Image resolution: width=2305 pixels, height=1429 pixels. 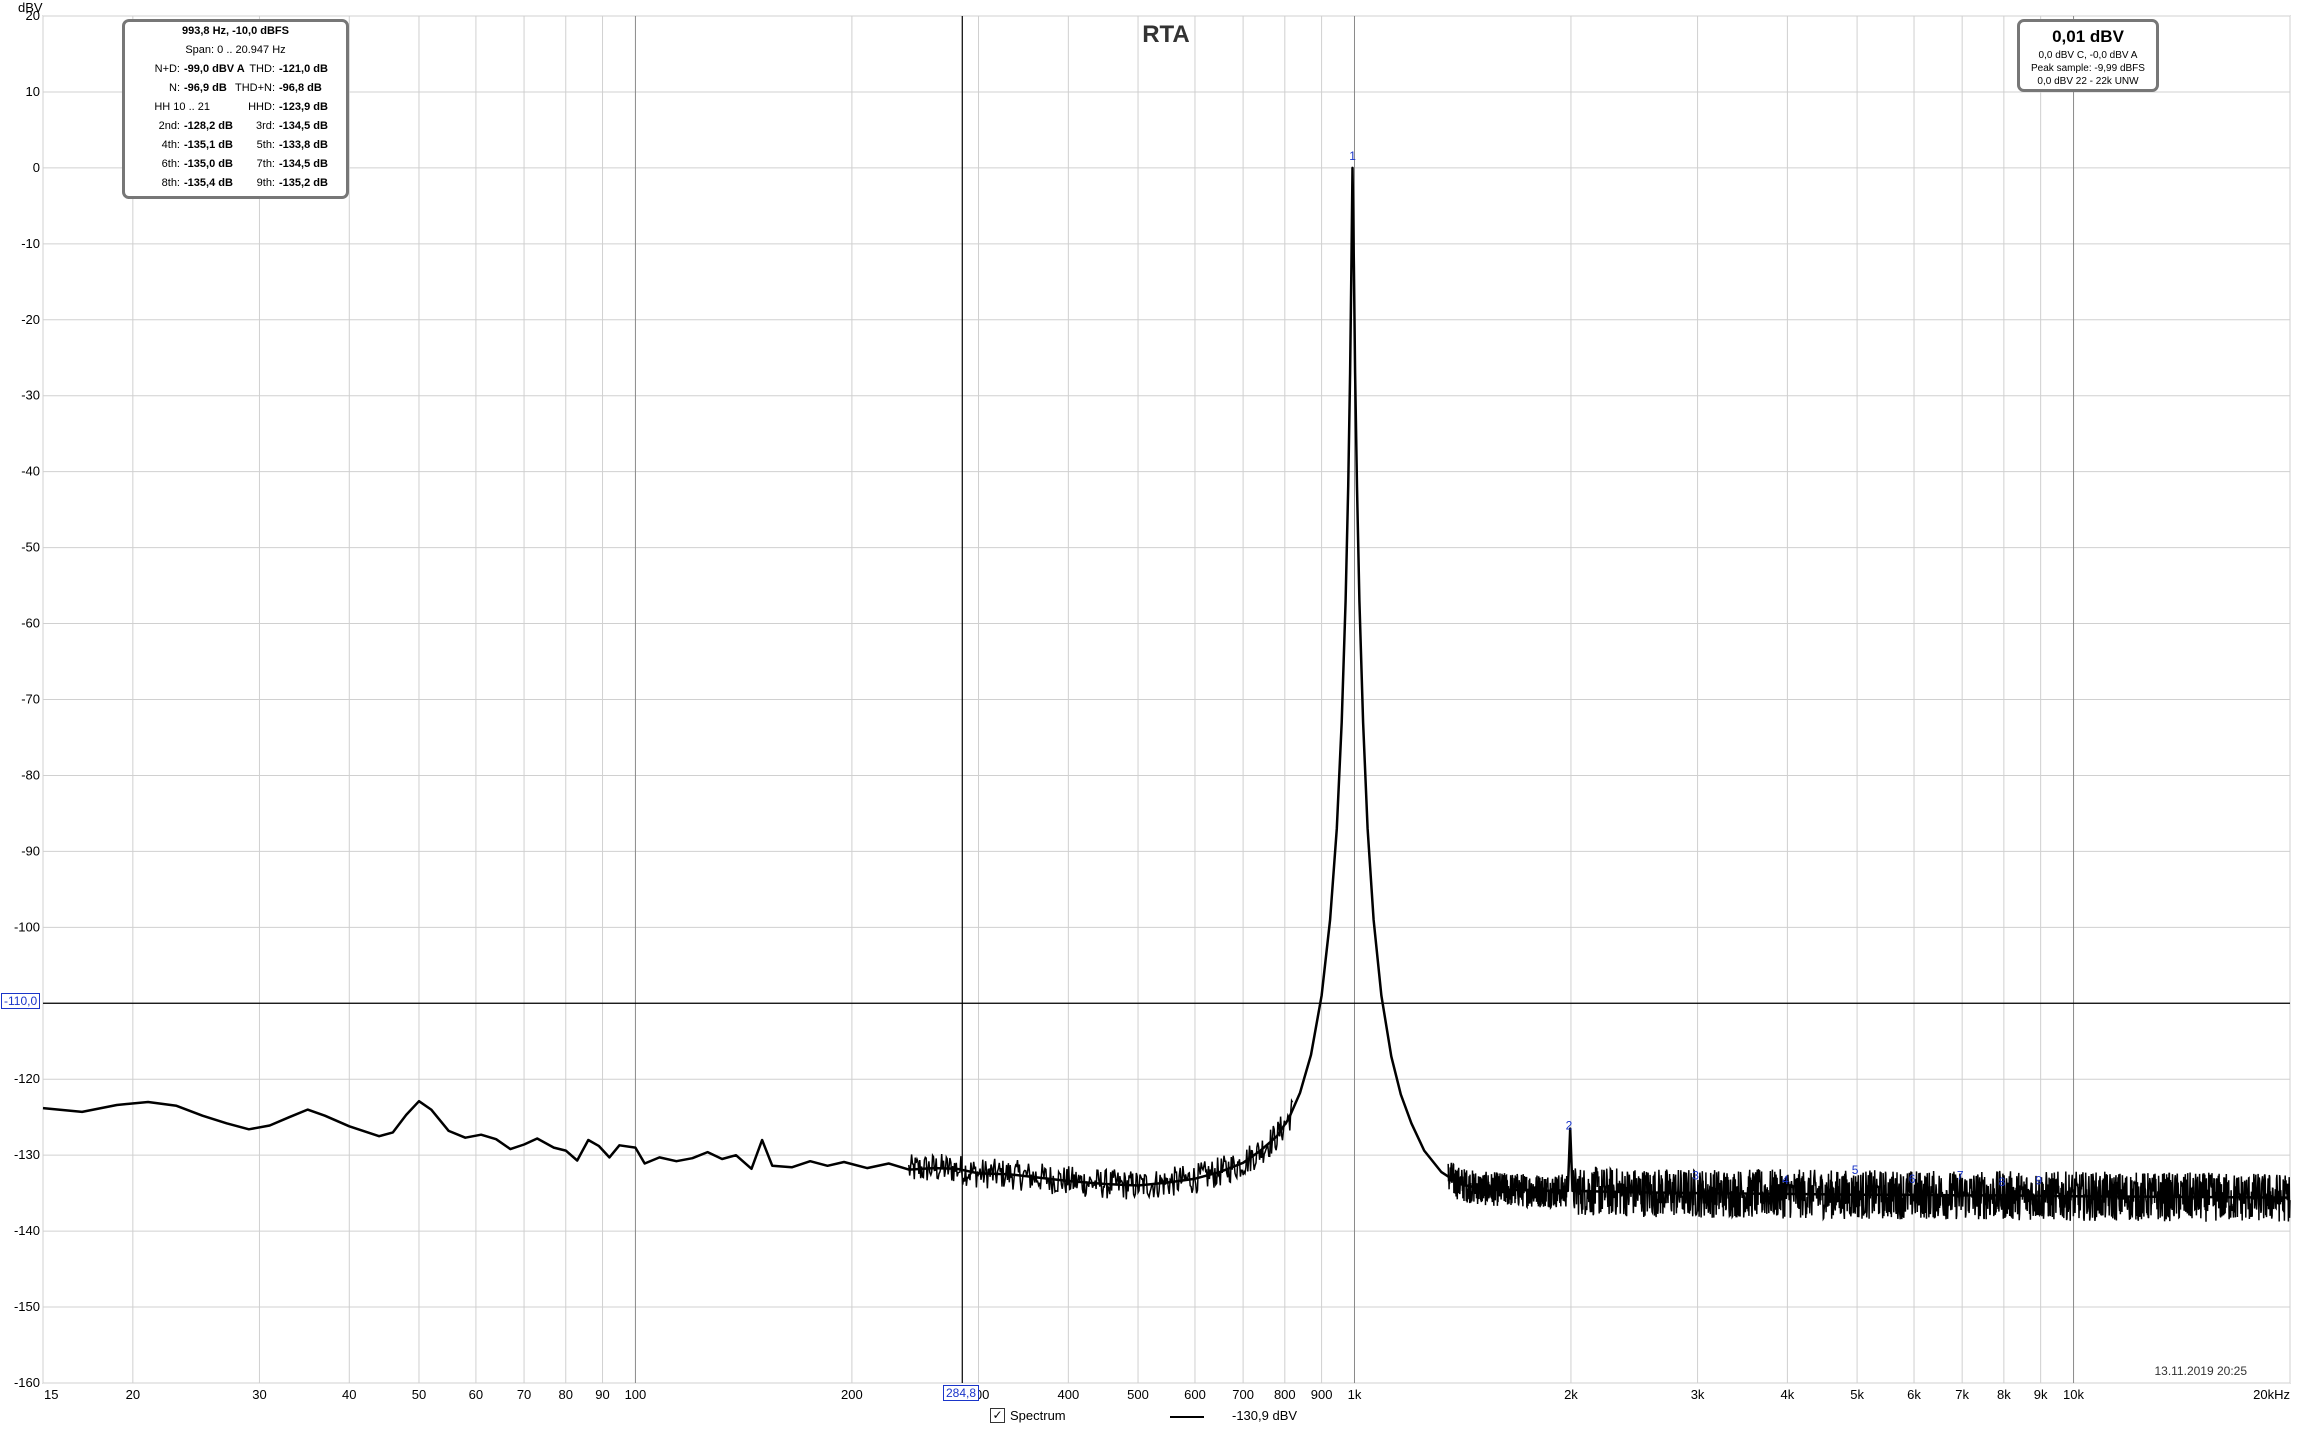 I want to click on x-tick-label: 2k, so click(x=1571, y=1394).